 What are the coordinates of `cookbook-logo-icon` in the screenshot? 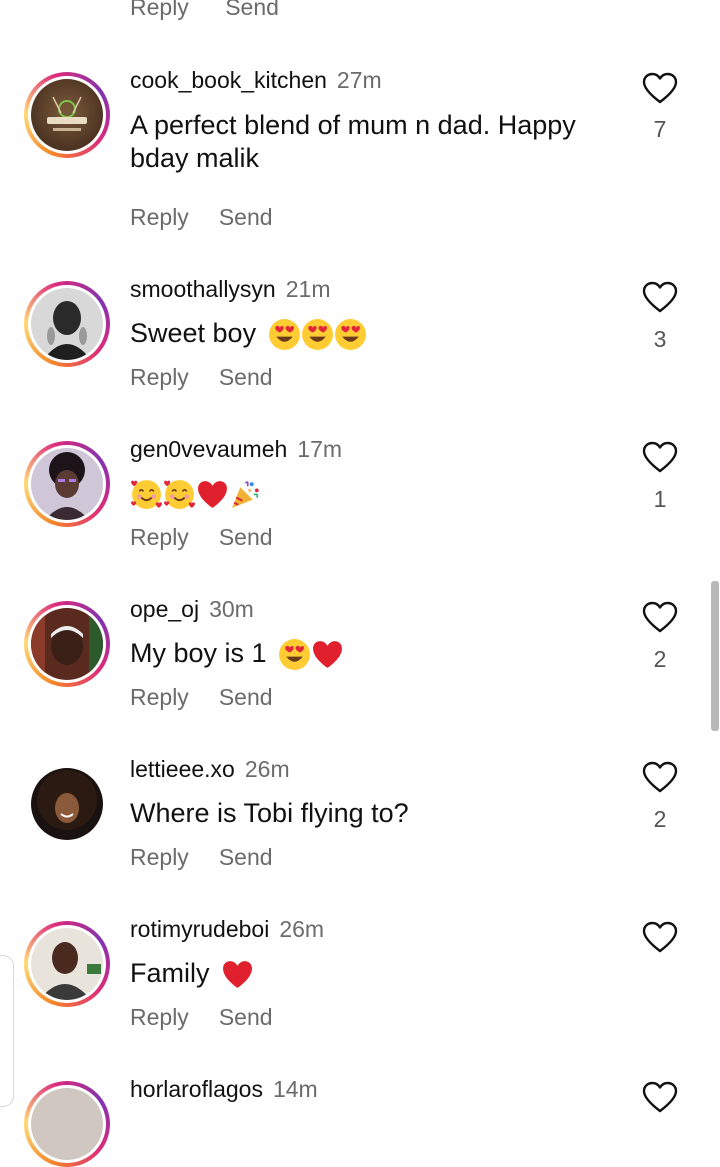 It's located at (67, 113).